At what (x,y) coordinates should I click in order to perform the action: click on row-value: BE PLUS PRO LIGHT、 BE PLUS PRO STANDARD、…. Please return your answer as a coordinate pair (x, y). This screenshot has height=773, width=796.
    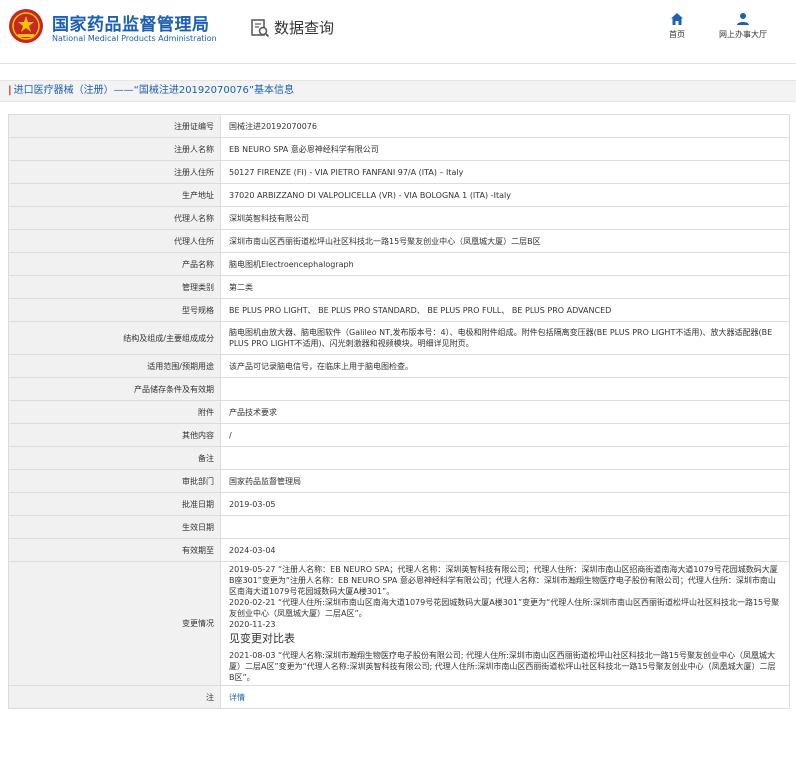
    Looking at the image, I should click on (505, 310).